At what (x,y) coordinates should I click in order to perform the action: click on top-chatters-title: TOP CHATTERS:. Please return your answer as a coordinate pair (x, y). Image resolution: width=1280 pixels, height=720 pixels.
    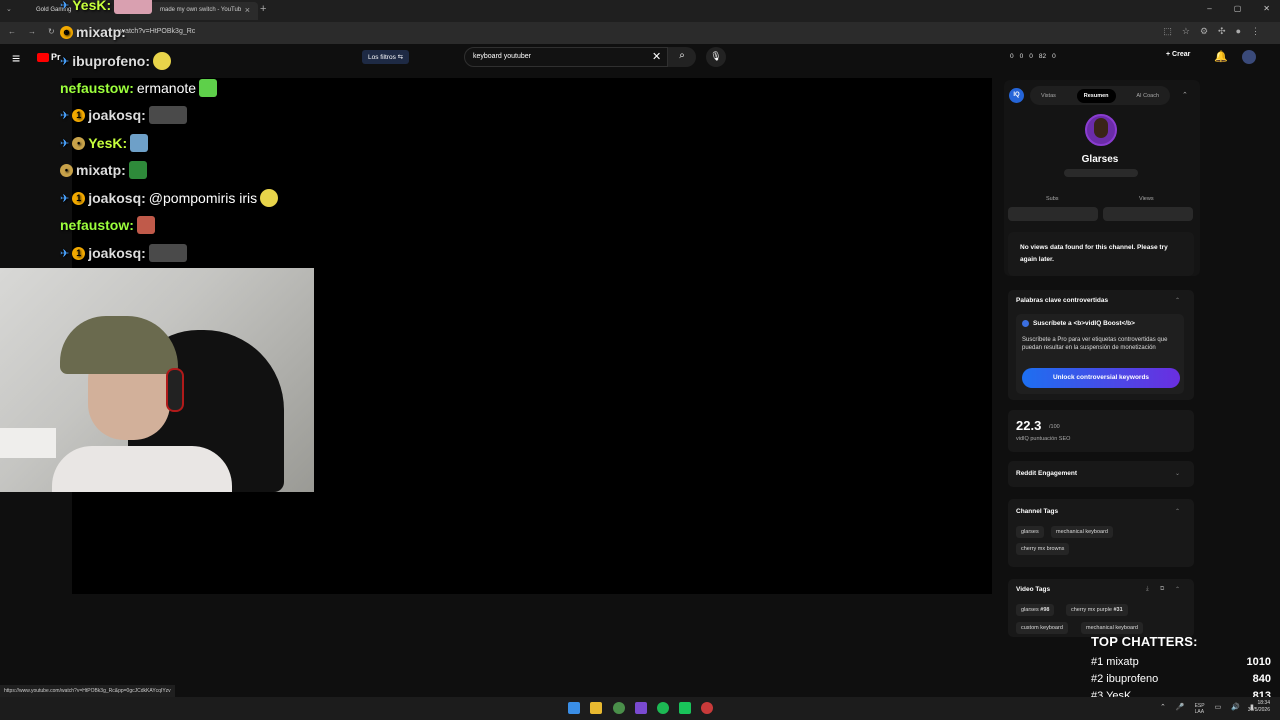
    Looking at the image, I should click on (1144, 641).